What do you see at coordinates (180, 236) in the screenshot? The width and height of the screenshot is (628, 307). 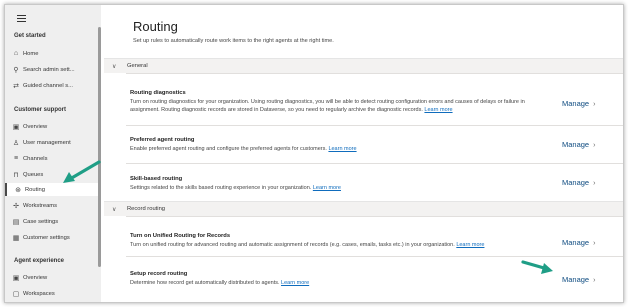 I see `row-title: Turn on Unified Routing for Records` at bounding box center [180, 236].